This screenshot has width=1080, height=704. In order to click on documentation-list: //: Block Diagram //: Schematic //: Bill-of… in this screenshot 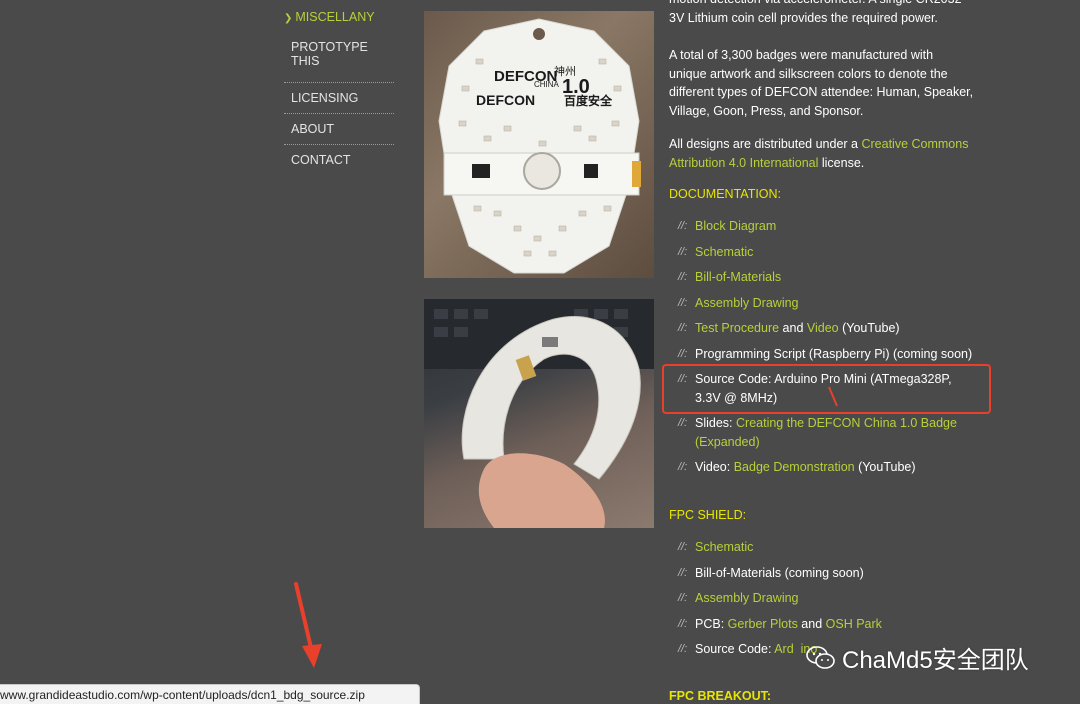, I will do `click(824, 350)`.